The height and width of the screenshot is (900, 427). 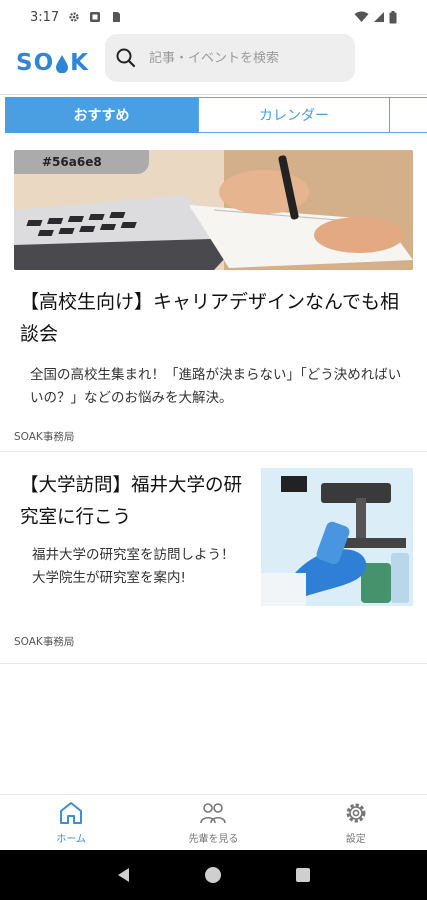 I want to click on tab-recommended: おすすめ, so click(x=101, y=115).